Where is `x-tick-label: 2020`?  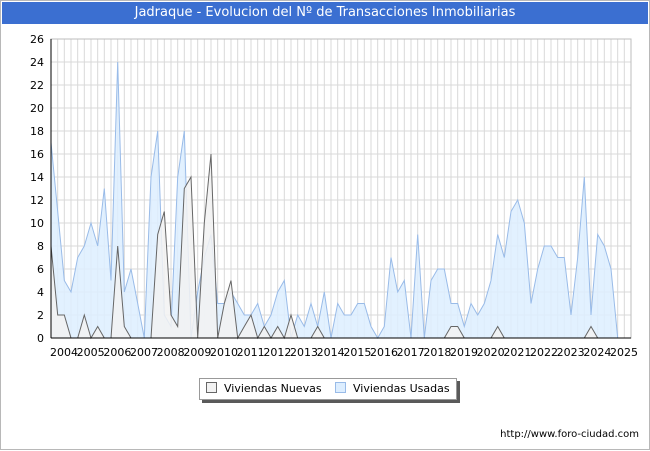
x-tick-label: 2020 is located at coordinates (491, 352).